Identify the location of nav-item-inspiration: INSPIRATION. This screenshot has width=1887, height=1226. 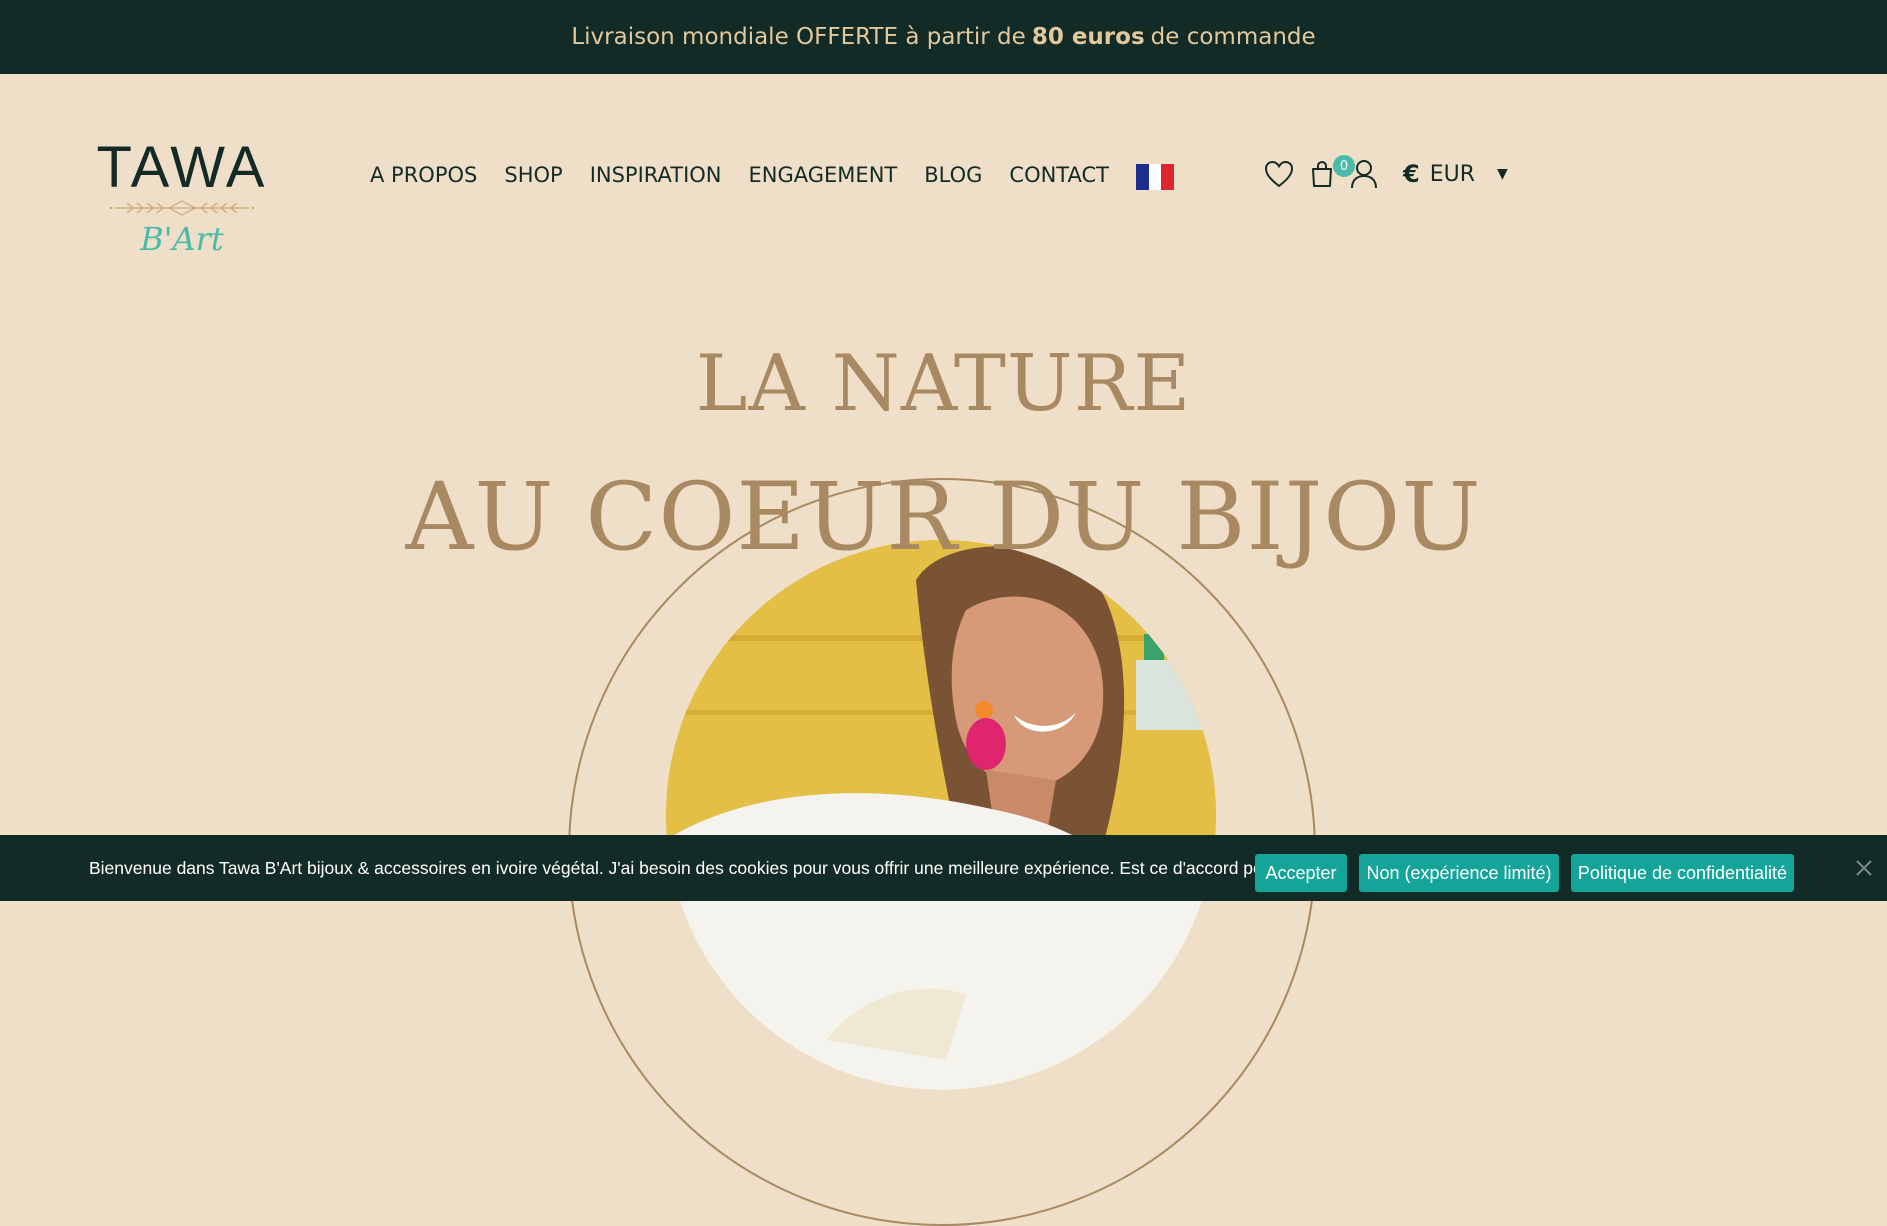
(656, 175).